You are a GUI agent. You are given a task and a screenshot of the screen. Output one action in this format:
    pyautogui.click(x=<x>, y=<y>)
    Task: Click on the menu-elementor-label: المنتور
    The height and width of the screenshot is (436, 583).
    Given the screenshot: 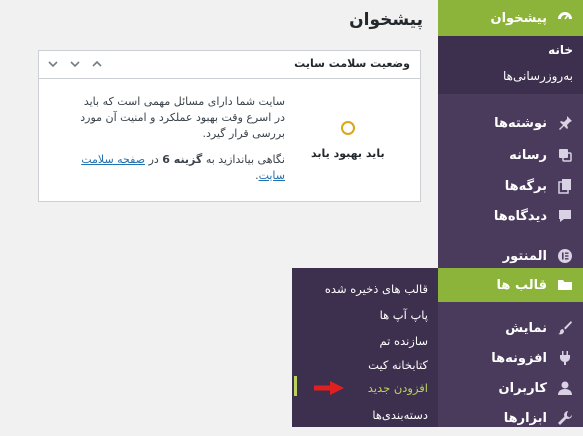 What is the action you would take?
    pyautogui.click(x=524, y=256)
    